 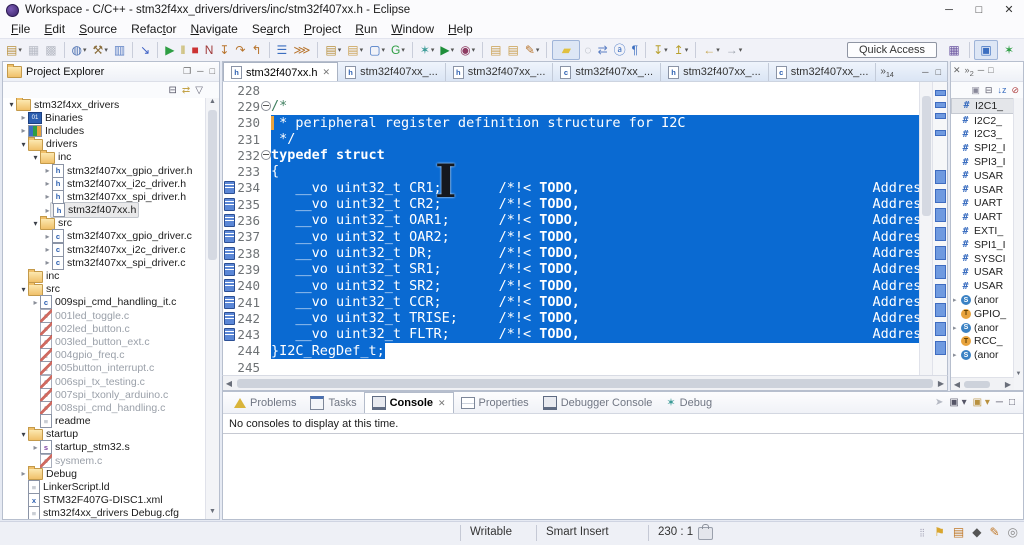 I want to click on display-console-icon: ▣ ▾, so click(x=957, y=402).